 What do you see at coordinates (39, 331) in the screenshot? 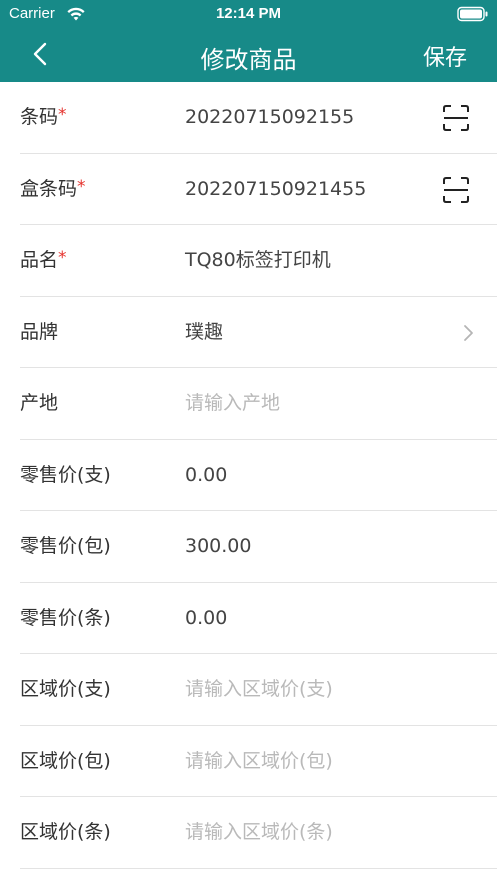
I see `brand-label: 品牌` at bounding box center [39, 331].